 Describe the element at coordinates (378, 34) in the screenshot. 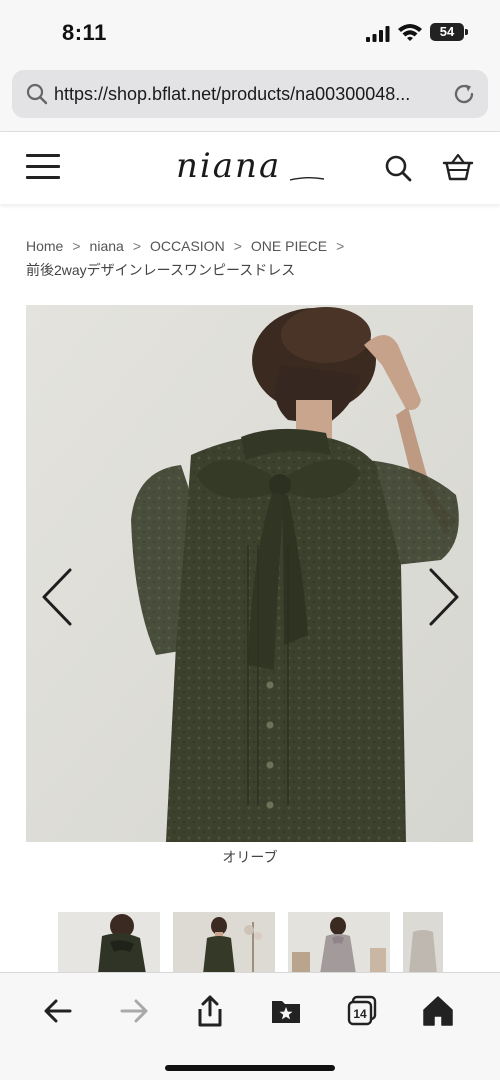

I see `signal-icon` at that location.